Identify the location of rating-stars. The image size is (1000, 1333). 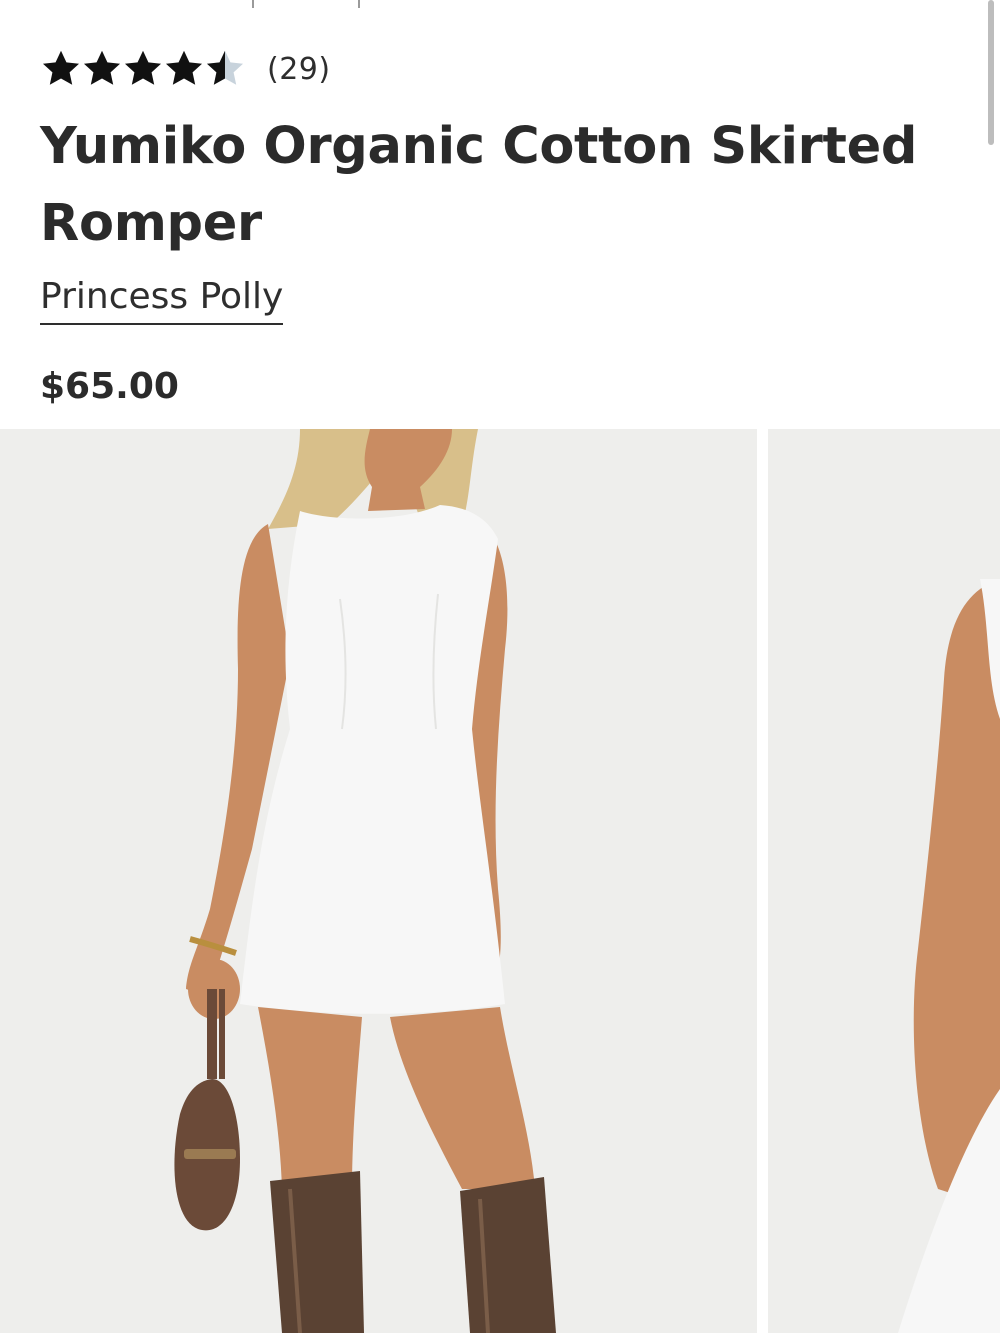
(142, 69).